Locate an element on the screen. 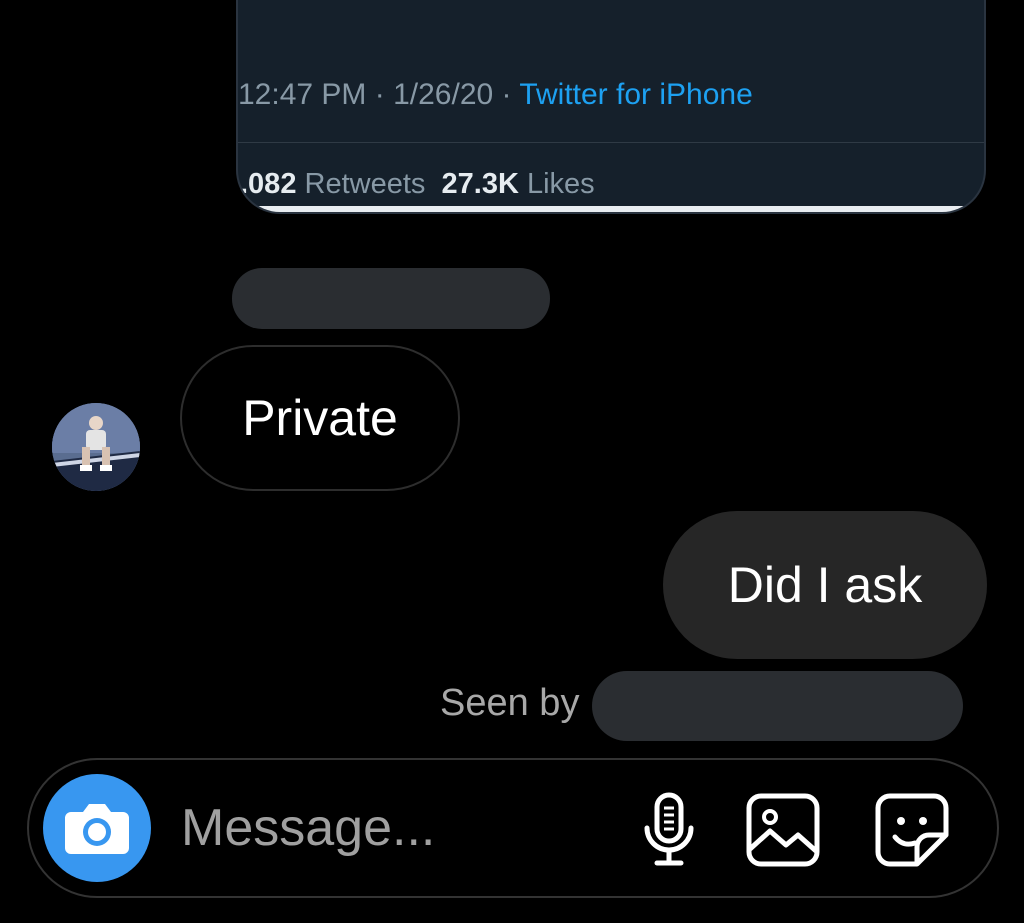 The width and height of the screenshot is (1024, 923). retweets-label: Retweets is located at coordinates (369, 184).